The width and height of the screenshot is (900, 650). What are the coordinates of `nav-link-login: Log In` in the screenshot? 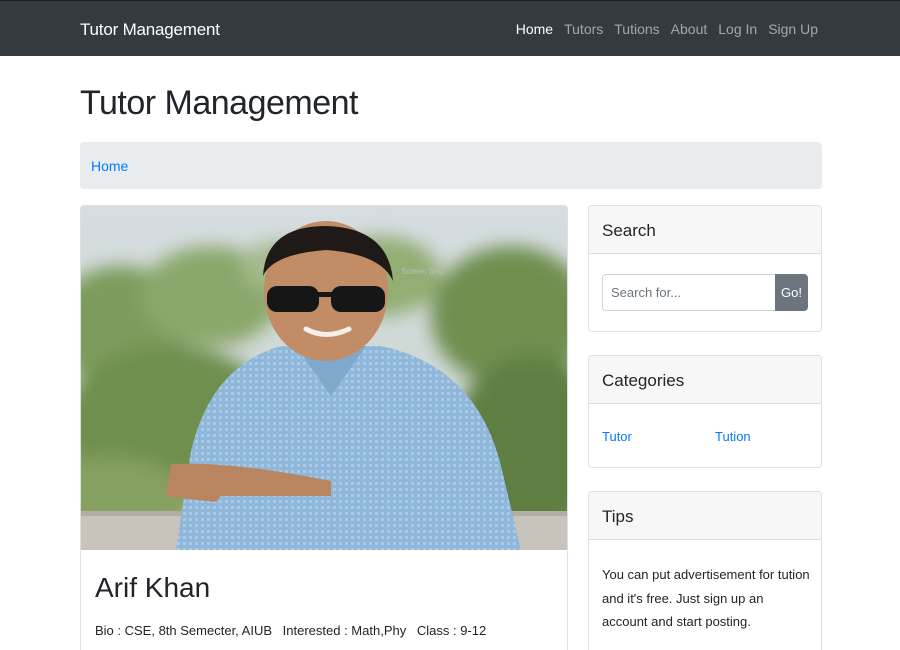 It's located at (737, 29).